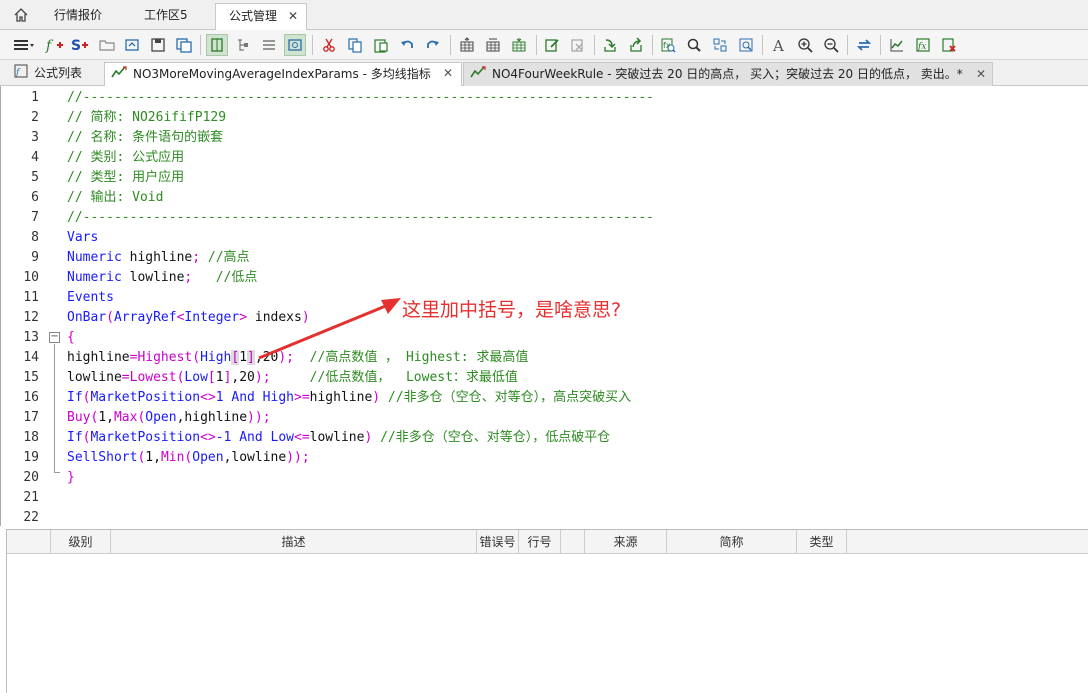 Image resolution: width=1088 pixels, height=693 pixels. What do you see at coordinates (779, 45) in the screenshot?
I see `font-icon: A` at bounding box center [779, 45].